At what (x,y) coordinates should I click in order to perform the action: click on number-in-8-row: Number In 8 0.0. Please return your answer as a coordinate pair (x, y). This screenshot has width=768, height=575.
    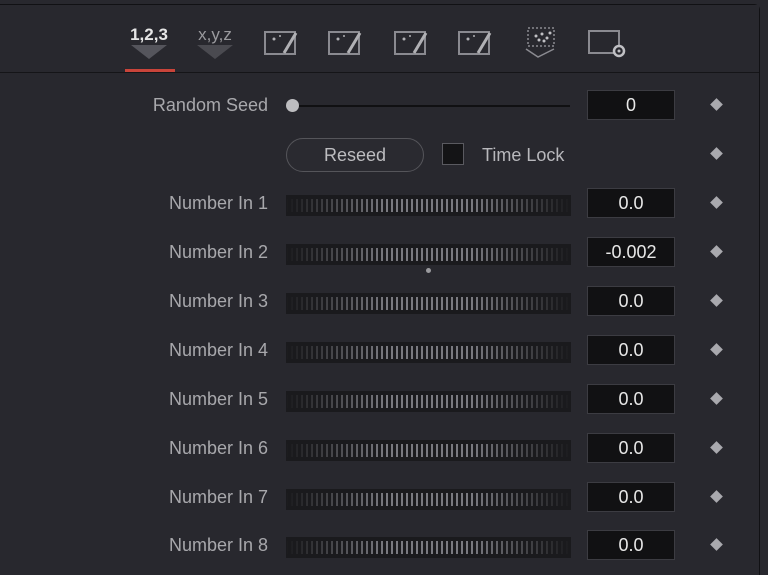
    Looking at the image, I should click on (380, 546).